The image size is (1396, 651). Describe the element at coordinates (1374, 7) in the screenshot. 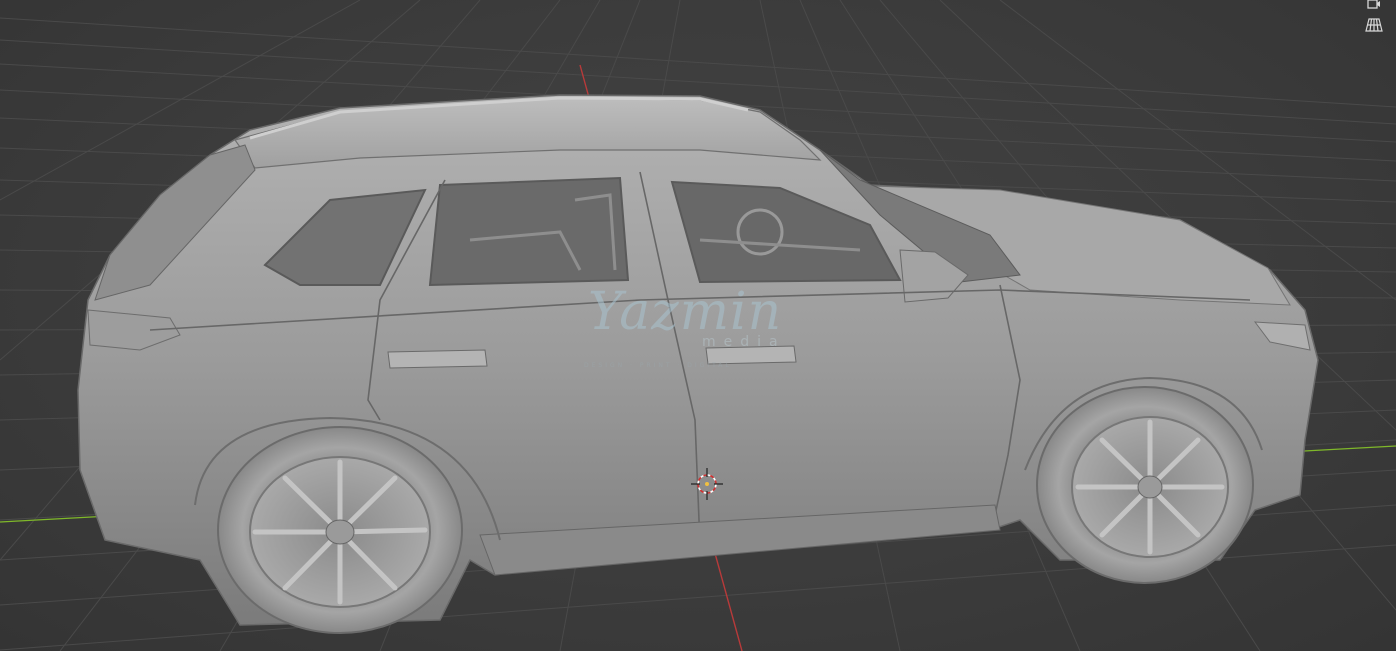

I see `camera-icon` at that location.